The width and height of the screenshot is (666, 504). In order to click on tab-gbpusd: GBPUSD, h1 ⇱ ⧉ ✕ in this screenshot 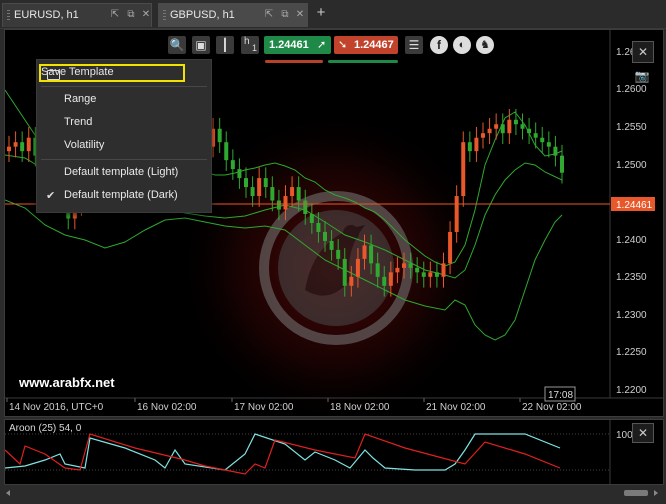, I will do `click(233, 15)`.